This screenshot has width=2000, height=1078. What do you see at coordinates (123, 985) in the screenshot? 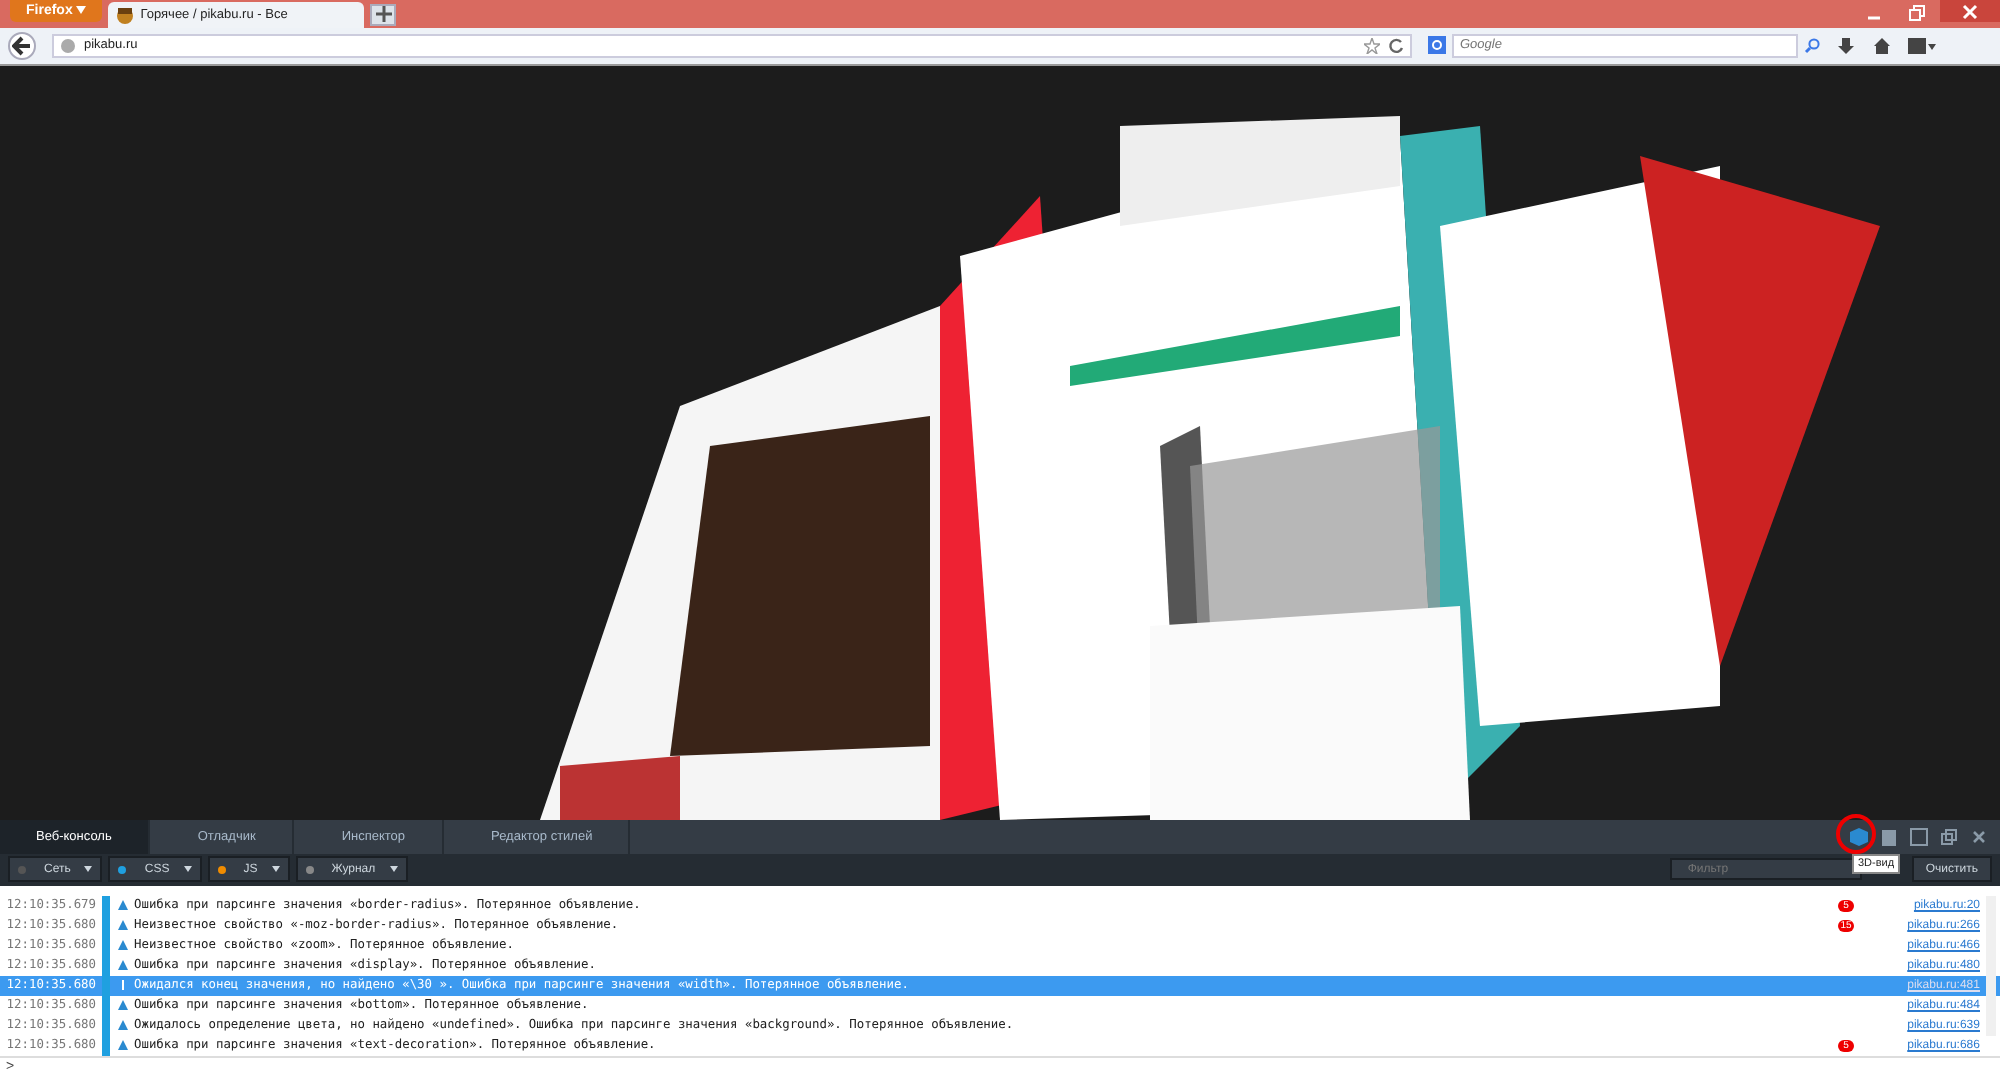
I see `info-icon` at bounding box center [123, 985].